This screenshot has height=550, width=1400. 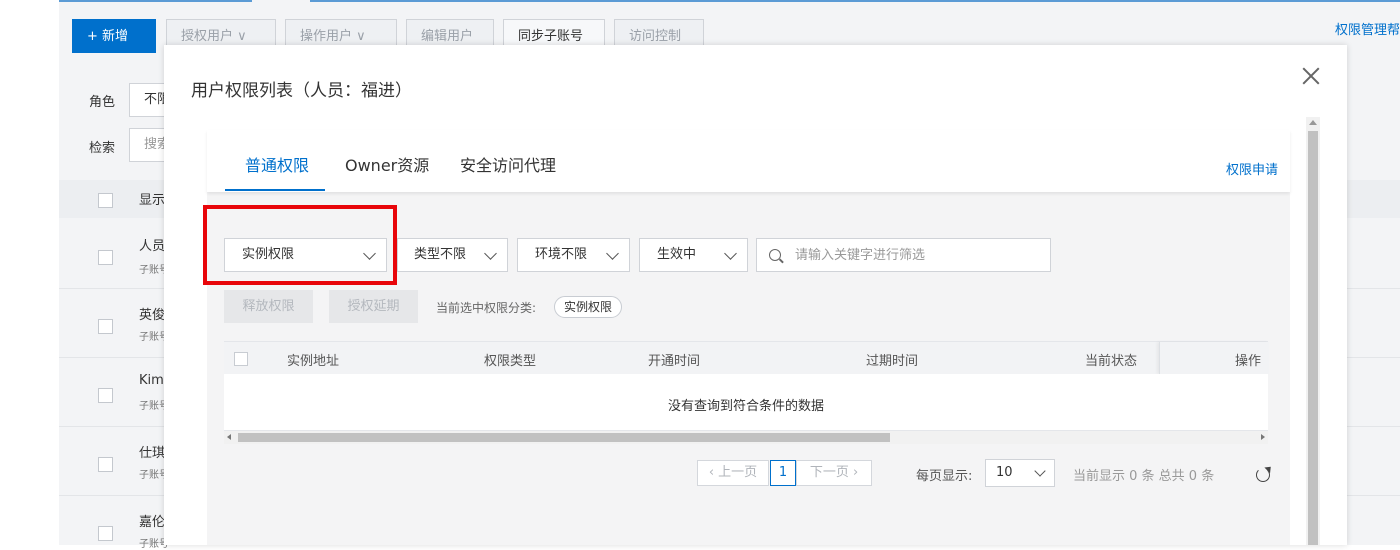 What do you see at coordinates (674, 361) in the screenshot?
I see `column-open-time: 开通时间` at bounding box center [674, 361].